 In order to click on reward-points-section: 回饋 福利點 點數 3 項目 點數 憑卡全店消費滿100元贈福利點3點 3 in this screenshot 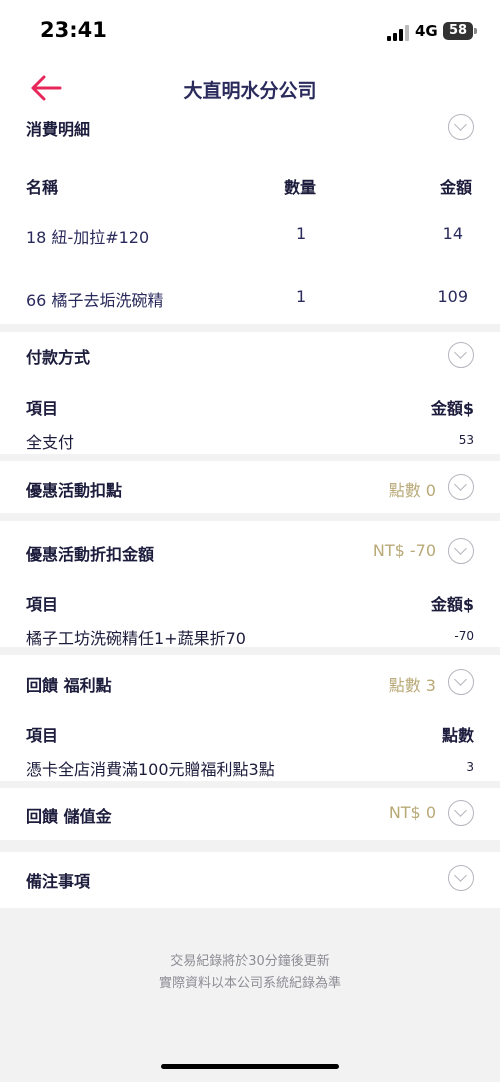, I will do `click(250, 718)`.